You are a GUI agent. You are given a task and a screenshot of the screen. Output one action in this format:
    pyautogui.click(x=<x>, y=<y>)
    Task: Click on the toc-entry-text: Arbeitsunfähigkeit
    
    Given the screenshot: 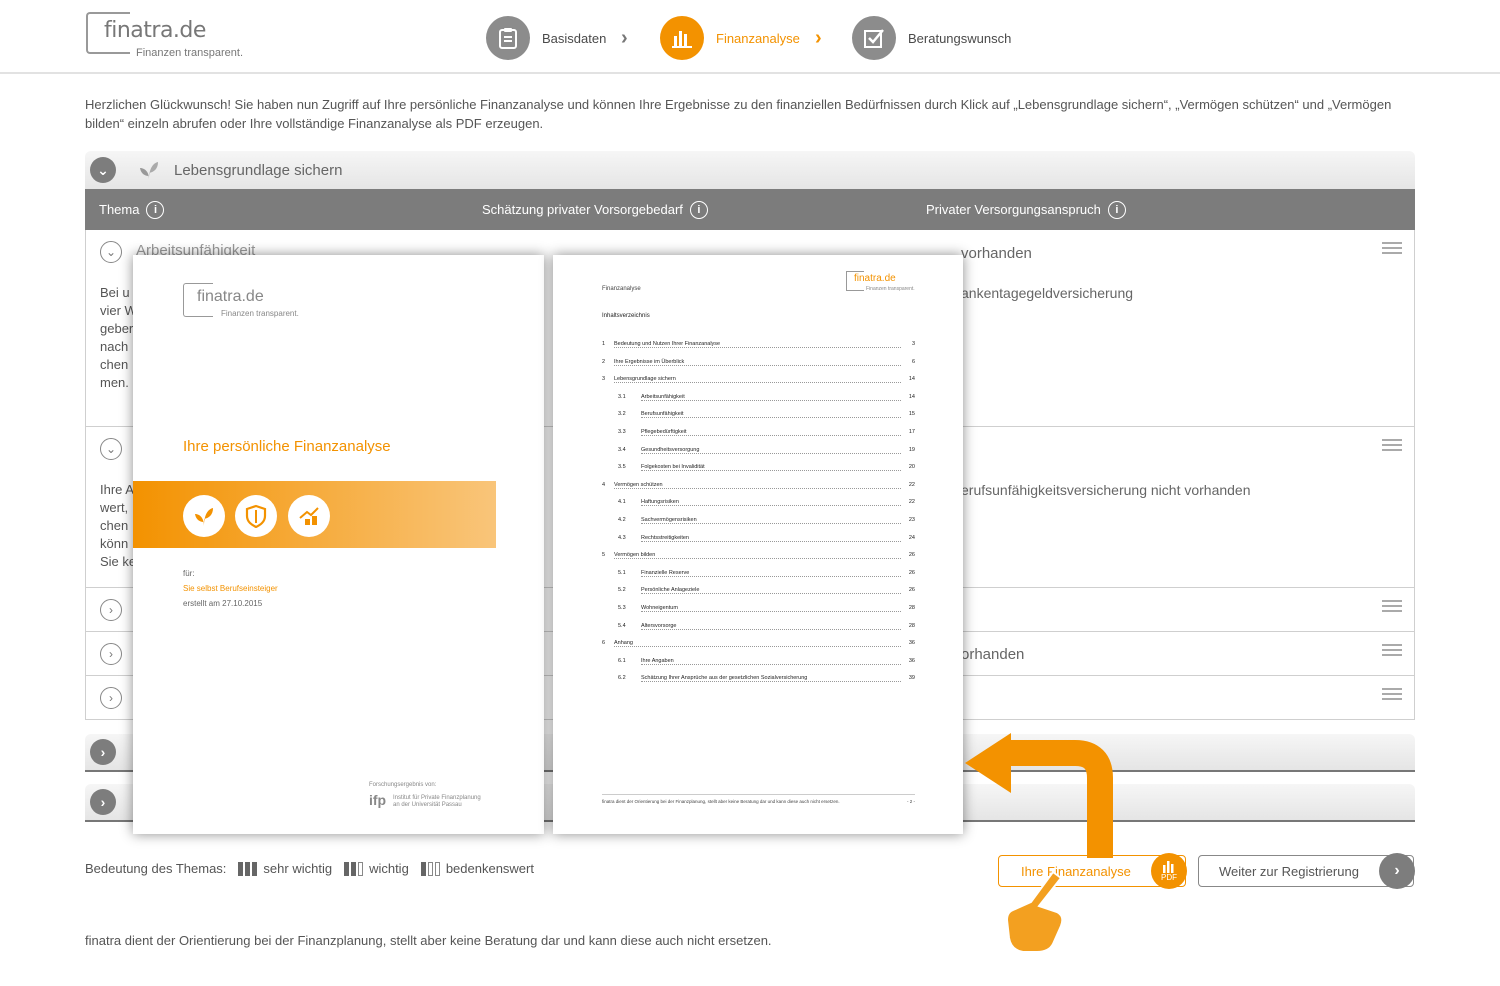 What is the action you would take?
    pyautogui.click(x=664, y=396)
    